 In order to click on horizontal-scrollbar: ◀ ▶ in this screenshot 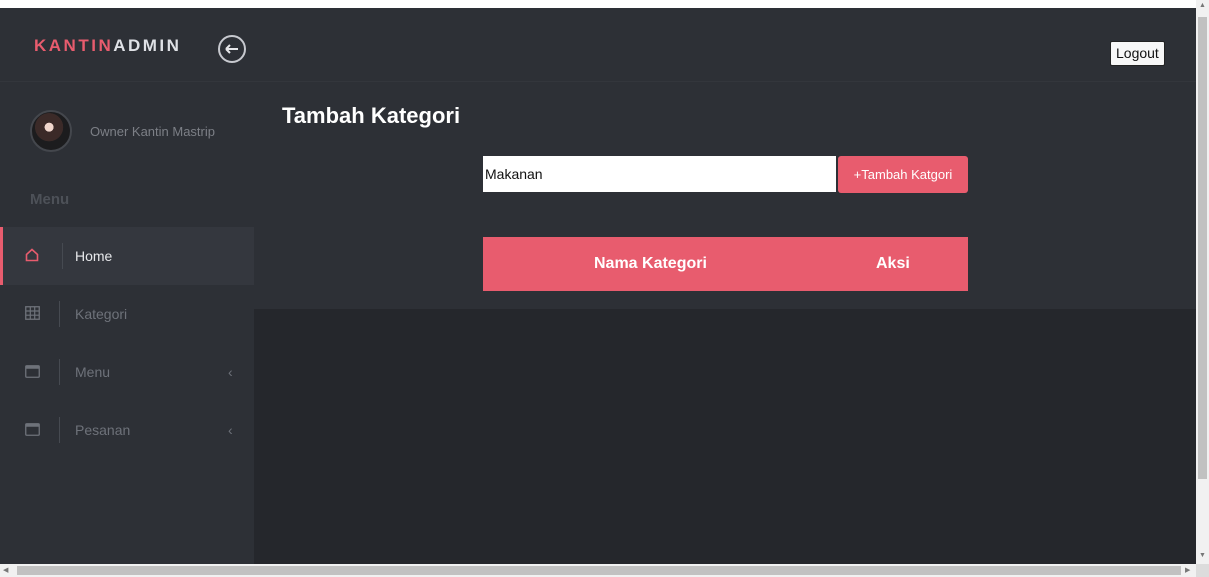, I will do `click(598, 570)`.